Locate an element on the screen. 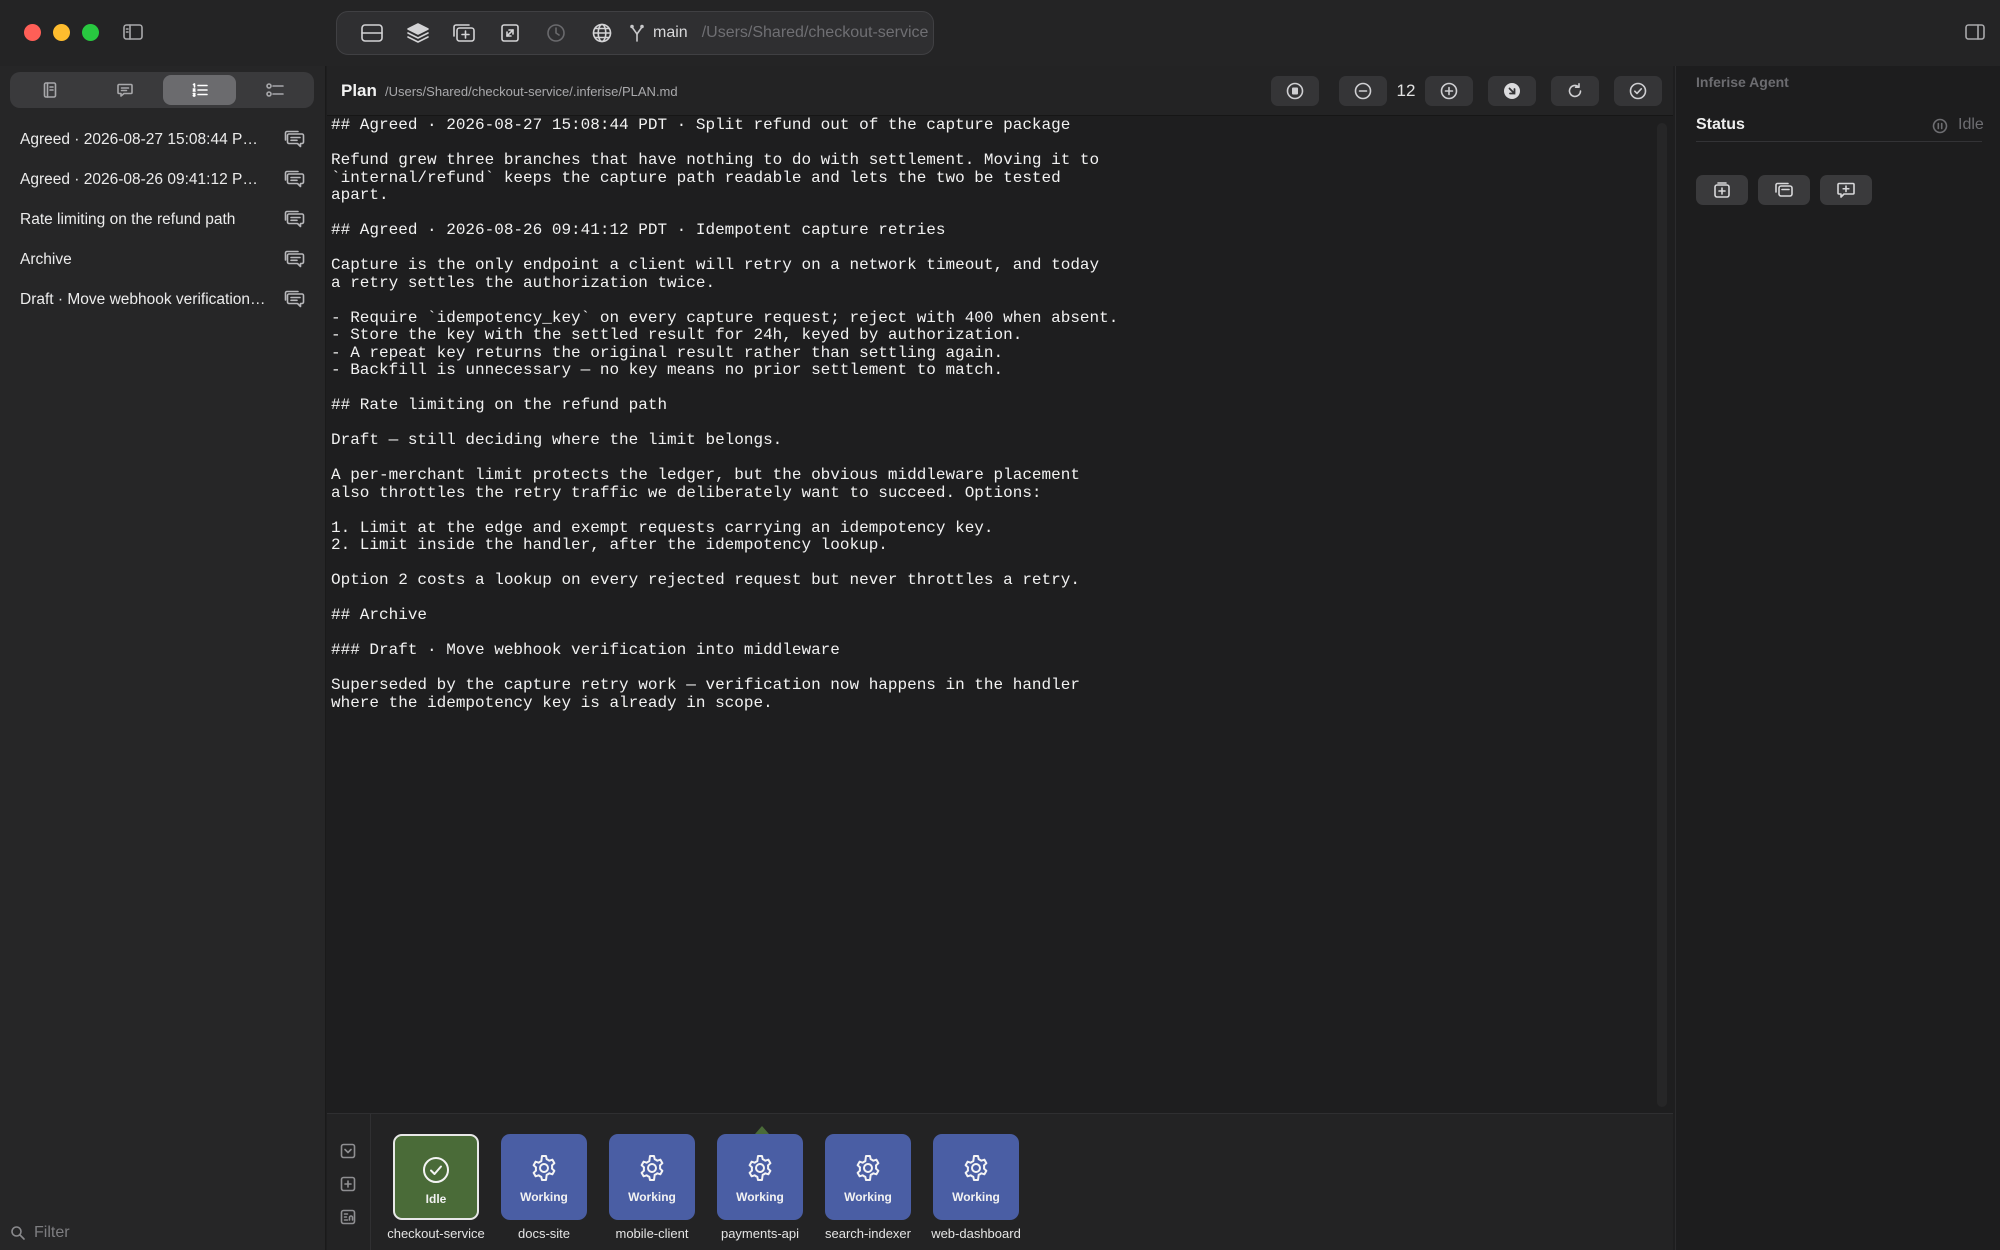 This screenshot has height=1250, width=2000. add-comment-button is located at coordinates (1846, 190).